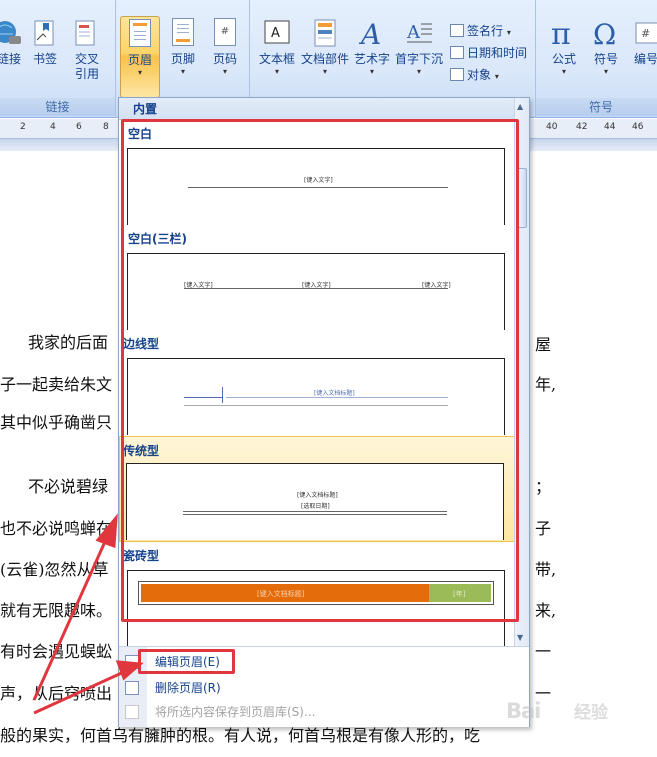 This screenshot has height=757, width=657. I want to click on doc-fragment: 一, so click(543, 651).